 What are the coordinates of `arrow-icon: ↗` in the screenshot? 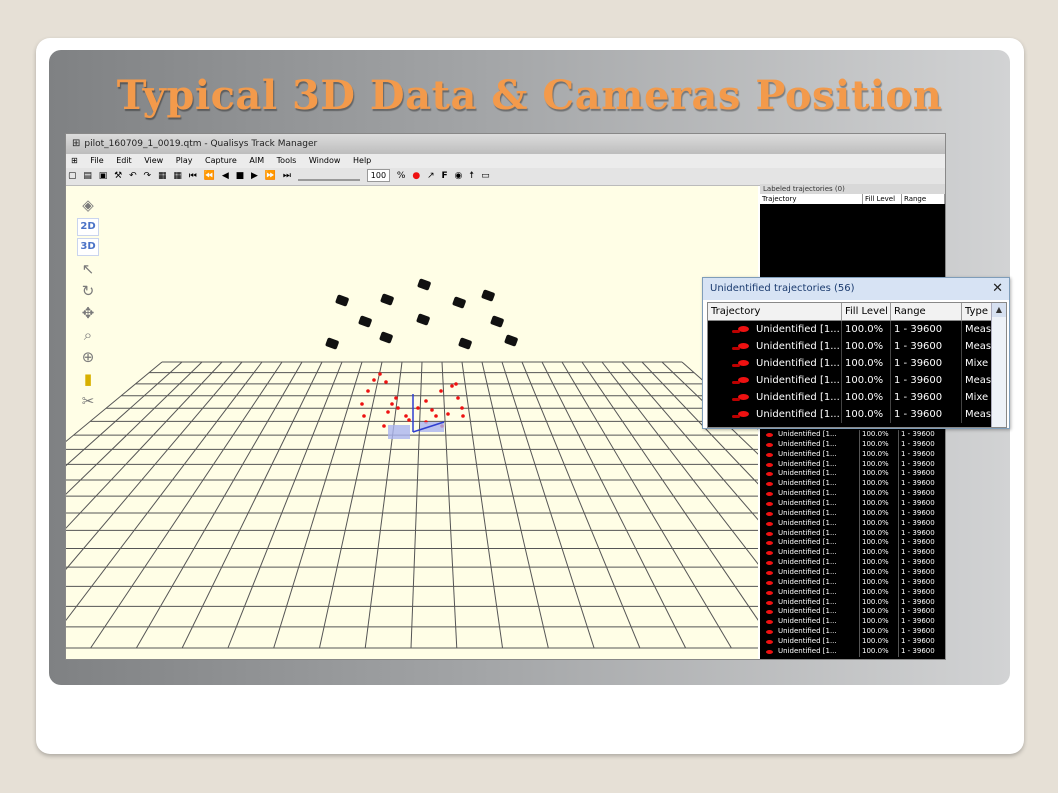 It's located at (431, 176).